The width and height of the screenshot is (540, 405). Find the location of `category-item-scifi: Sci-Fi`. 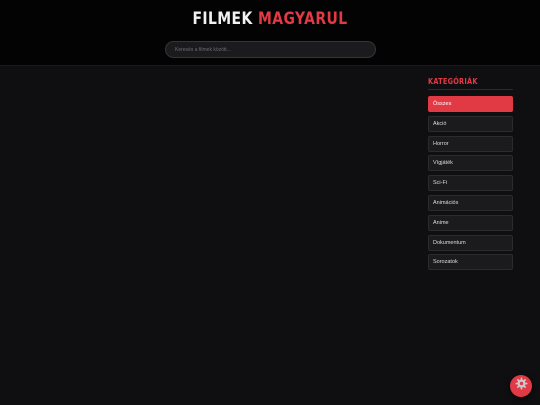

category-item-scifi: Sci-Fi is located at coordinates (470, 183).